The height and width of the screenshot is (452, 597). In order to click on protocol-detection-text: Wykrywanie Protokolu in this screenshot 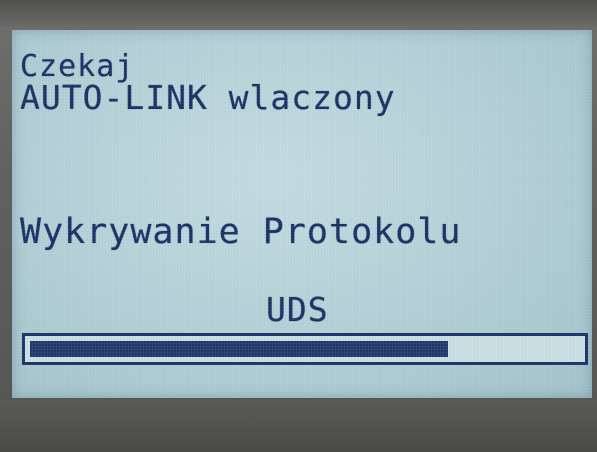, I will do `click(241, 232)`.